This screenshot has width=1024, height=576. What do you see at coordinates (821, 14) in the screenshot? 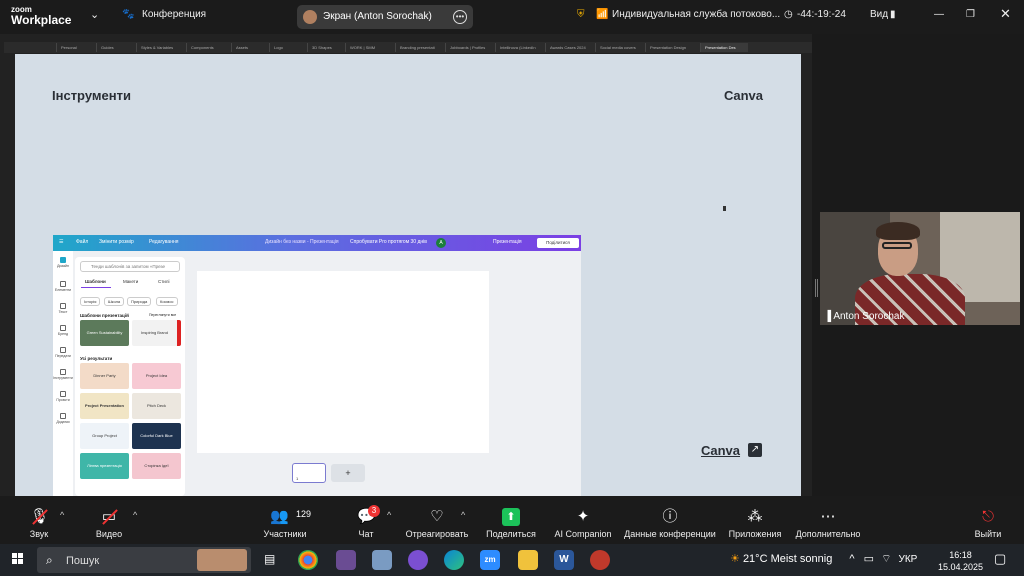
I see `meeting-timer: -44:-19:-24` at bounding box center [821, 14].